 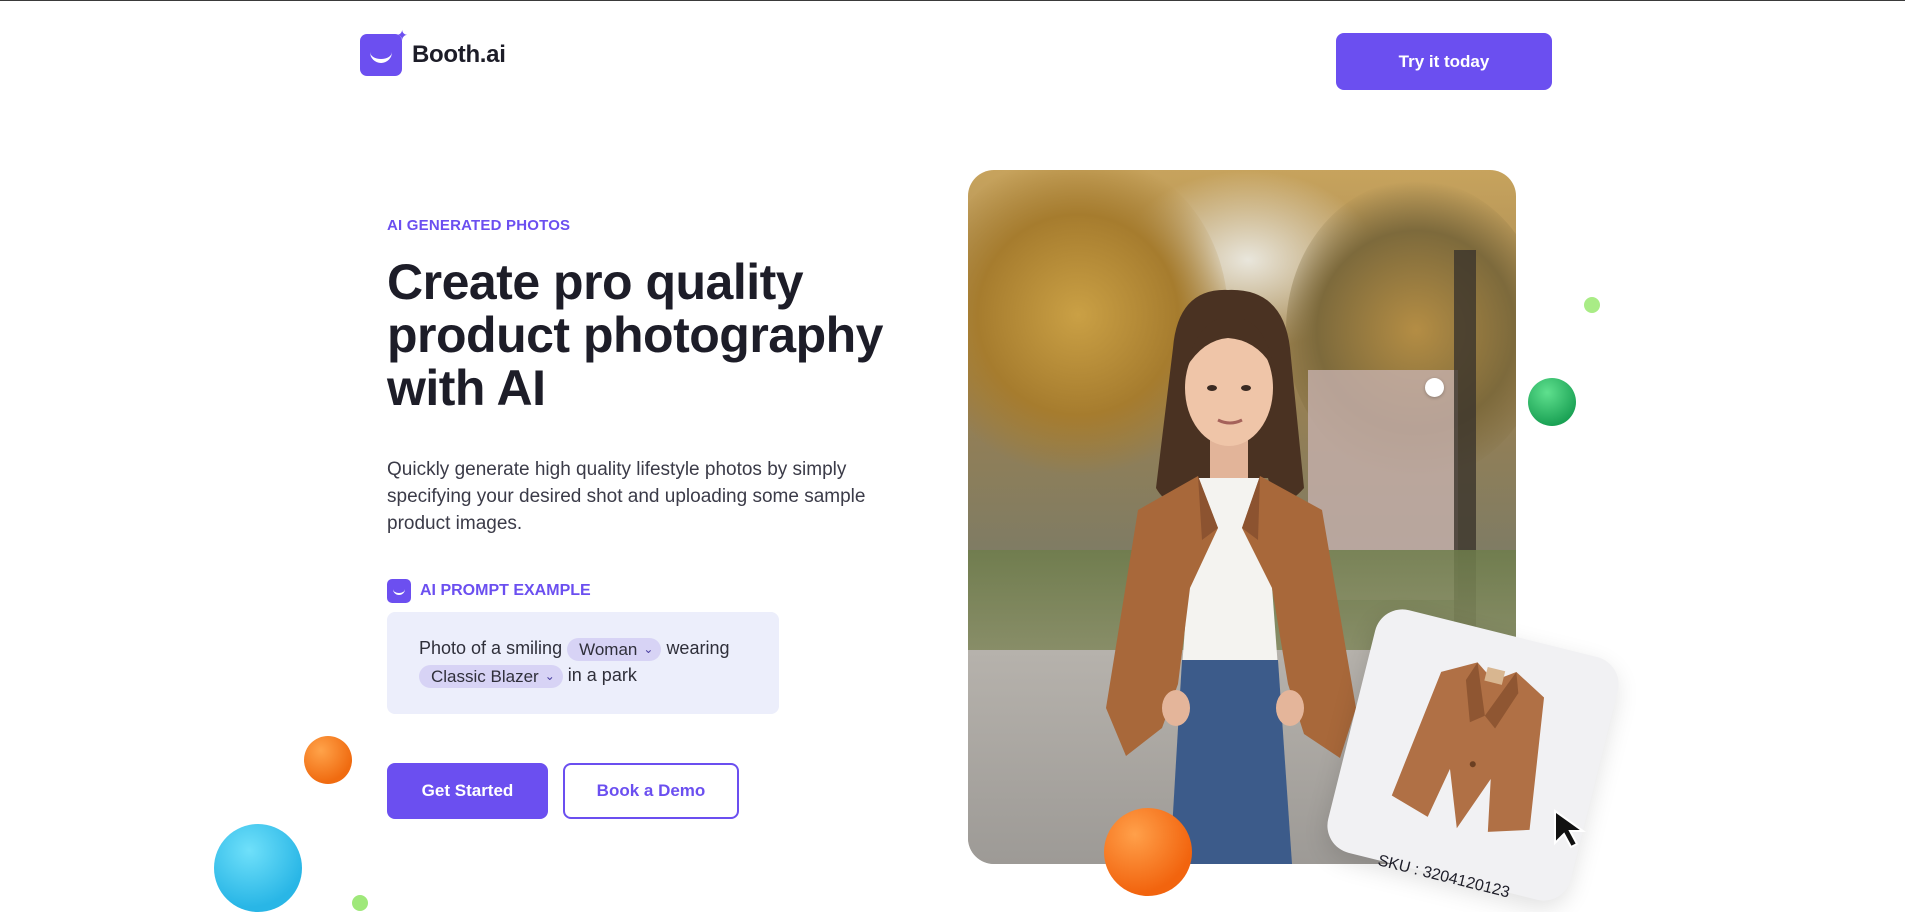 I want to click on decorative-green-dot, so click(x=1592, y=305).